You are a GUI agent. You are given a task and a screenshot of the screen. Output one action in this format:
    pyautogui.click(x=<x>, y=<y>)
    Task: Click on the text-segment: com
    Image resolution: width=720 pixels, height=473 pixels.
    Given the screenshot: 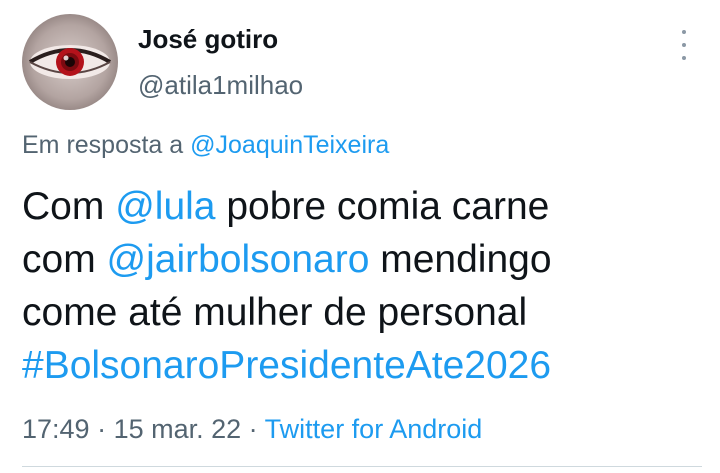 What is the action you would take?
    pyautogui.click(x=64, y=259)
    